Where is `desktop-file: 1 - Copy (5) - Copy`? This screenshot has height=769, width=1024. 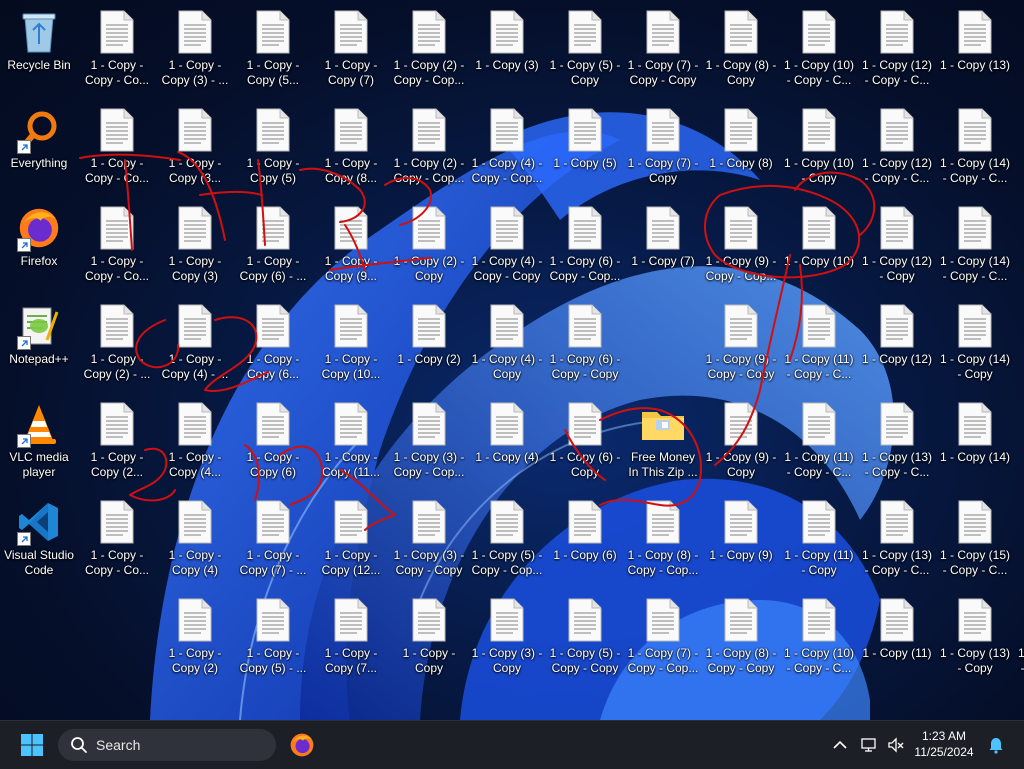
desktop-file: 1 - Copy (5) - Copy is located at coordinates (585, 50).